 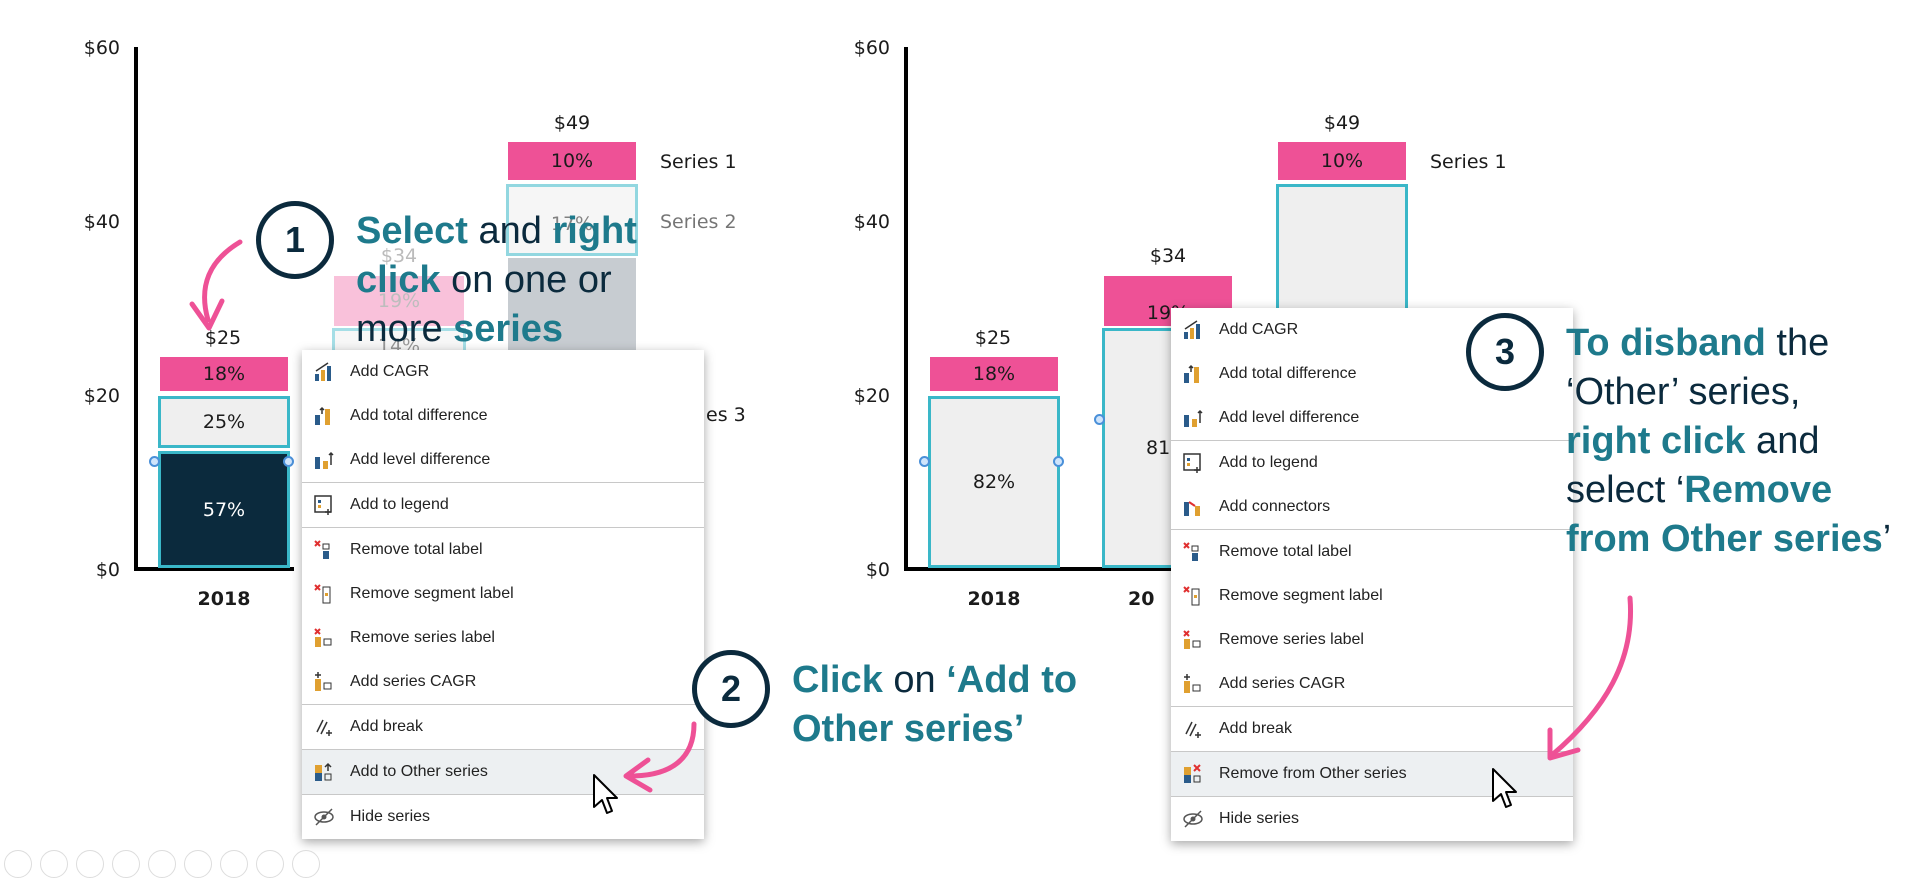 I want to click on em-text: Select, so click(x=412, y=231).